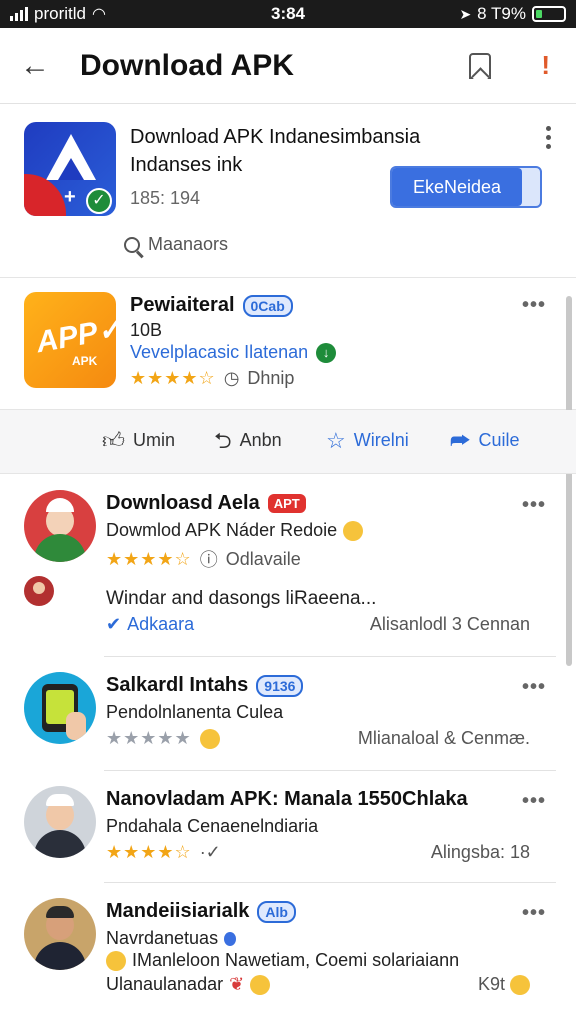 The image size is (576, 1024). Describe the element at coordinates (569, 481) in the screenshot. I see `scrollbar` at that location.